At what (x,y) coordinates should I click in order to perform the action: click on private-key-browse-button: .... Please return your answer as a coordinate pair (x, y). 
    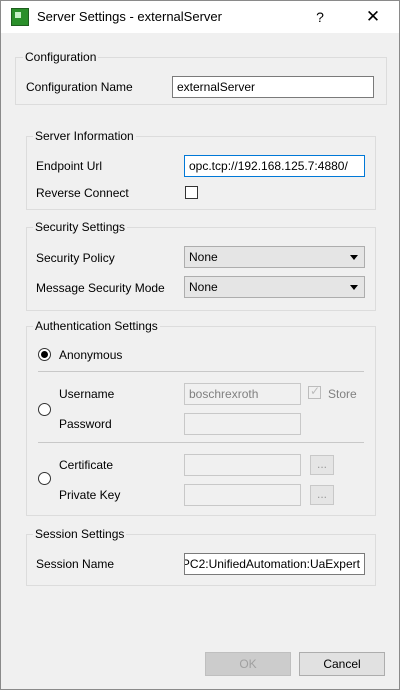
    Looking at the image, I should click on (322, 495).